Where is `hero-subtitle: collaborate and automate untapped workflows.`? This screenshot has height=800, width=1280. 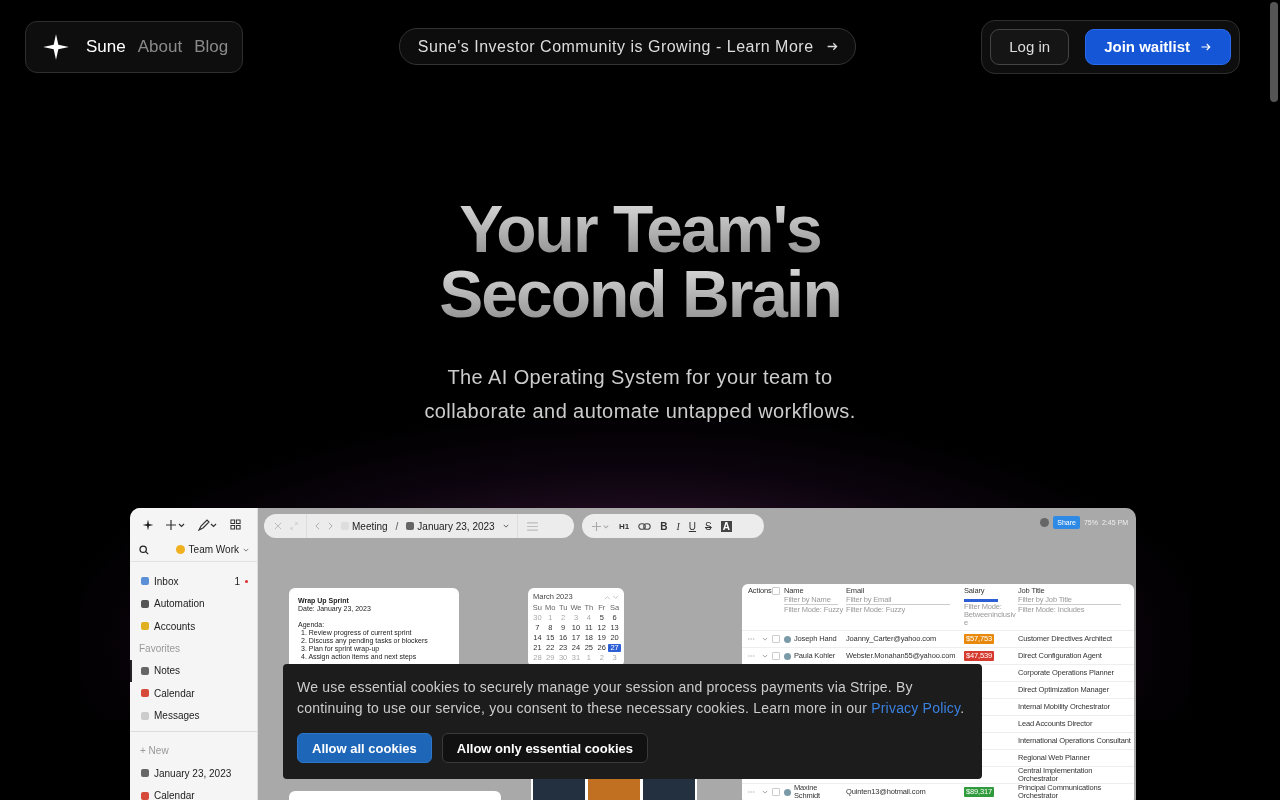 hero-subtitle: collaborate and automate untapped workflows. is located at coordinates (640, 411).